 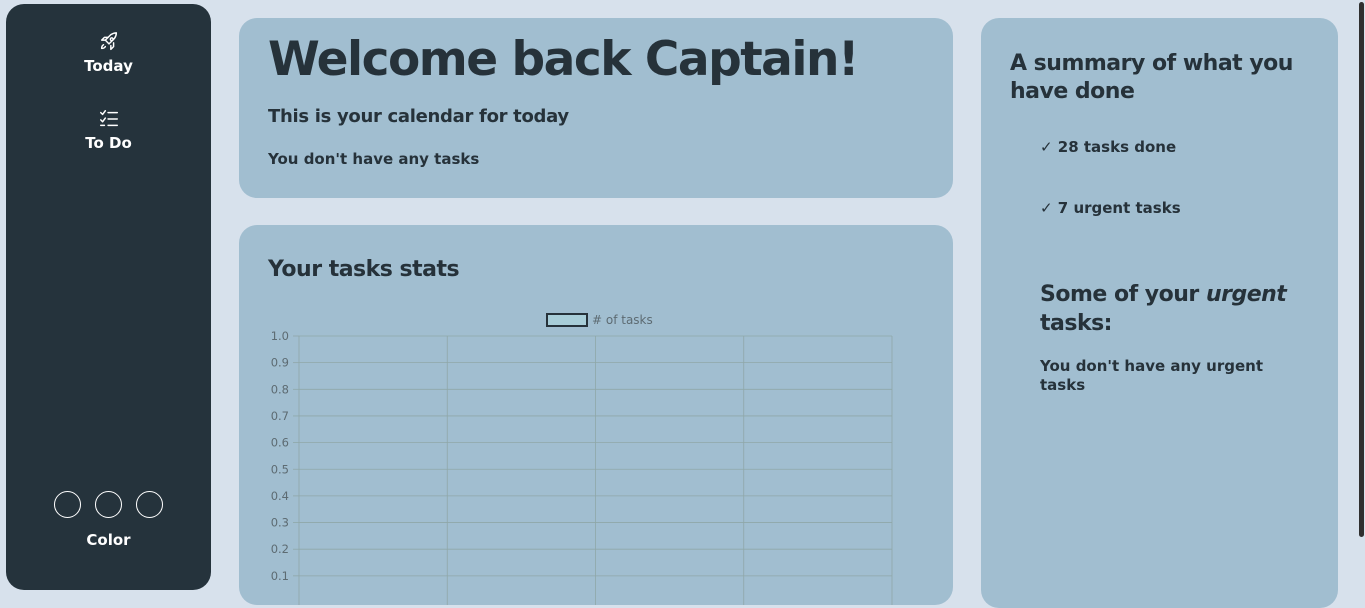 I want to click on scrollbar-thumb, so click(x=1361, y=269).